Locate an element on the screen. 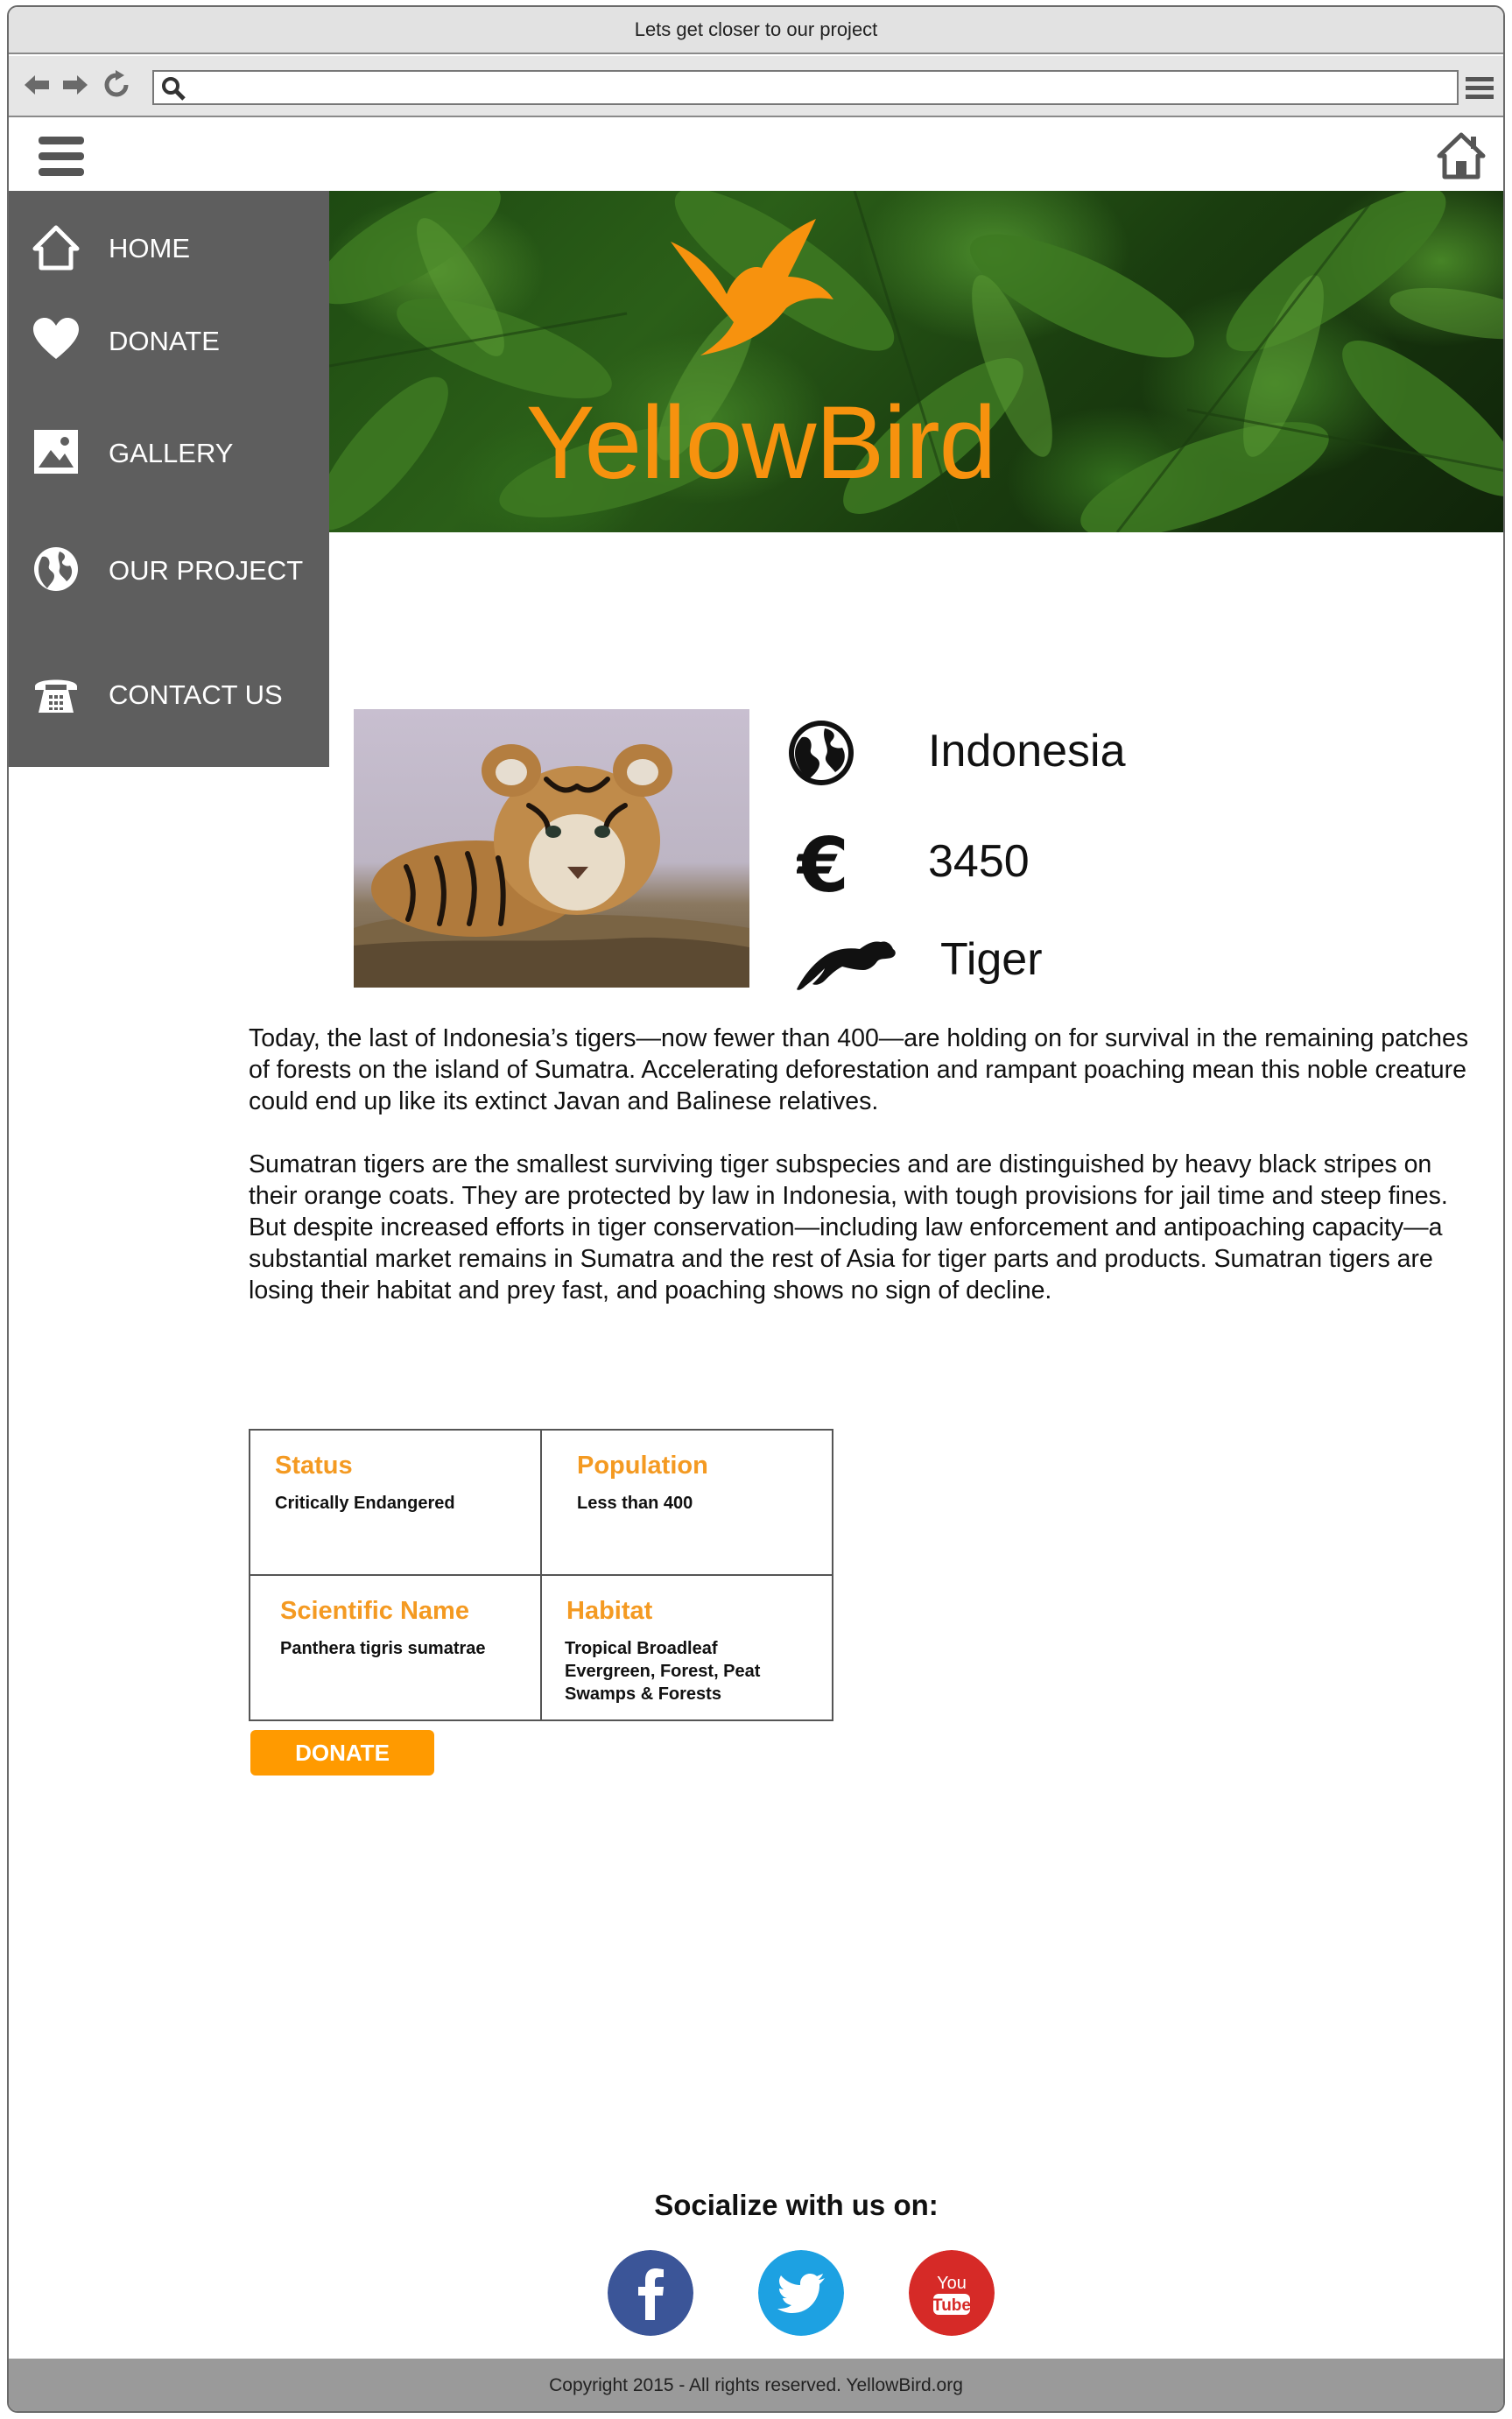 The width and height of the screenshot is (1512, 2419). sidebar-item-gallery: GALLERY is located at coordinates (169, 453).